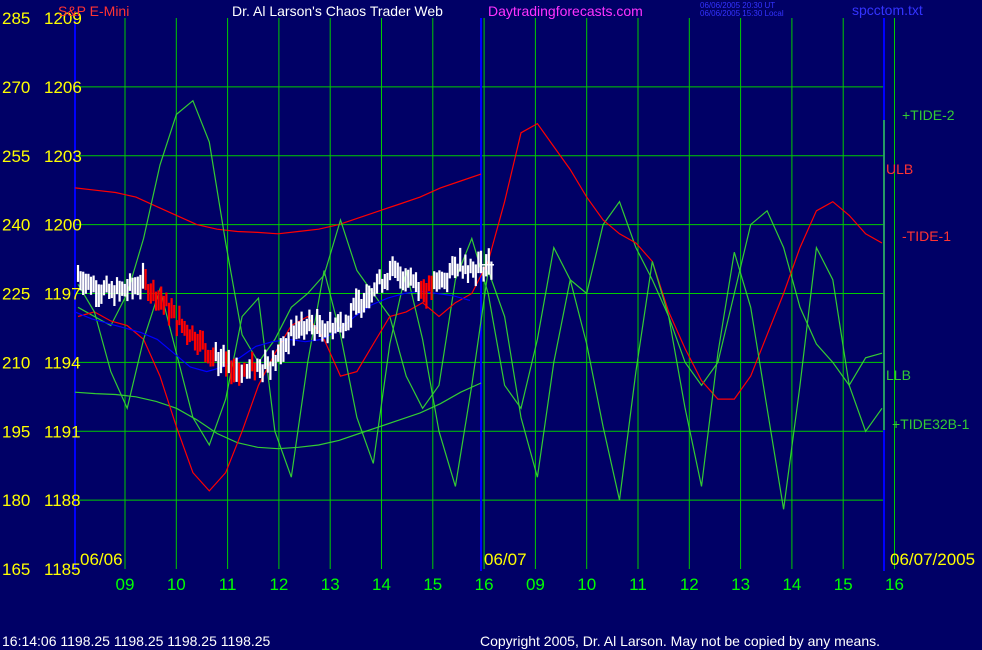 This screenshot has height=650, width=982. I want to click on y-tick-index: 225, so click(16, 294).